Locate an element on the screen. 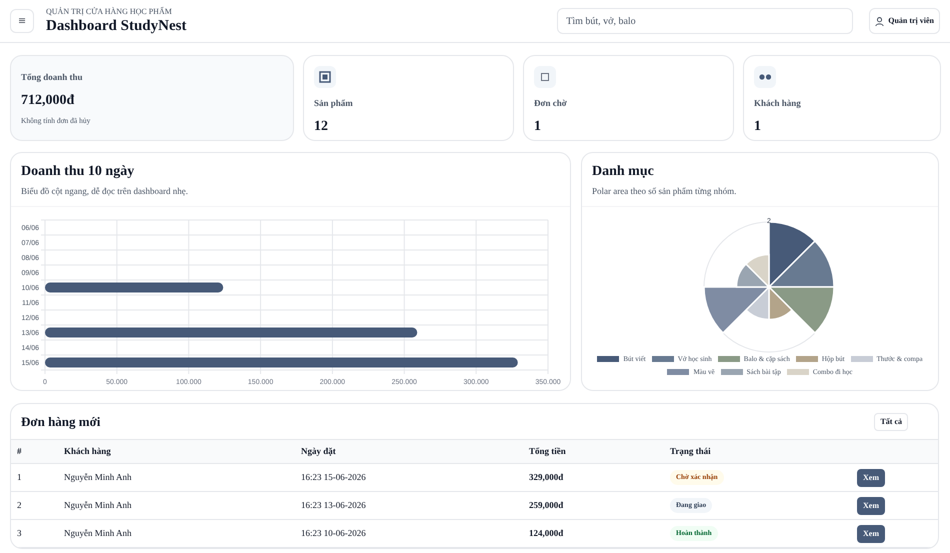 The width and height of the screenshot is (950, 553). header-subtitle: QUẢN TRỊ CỬA HÀNG HỌC PHẨM is located at coordinates (109, 11).